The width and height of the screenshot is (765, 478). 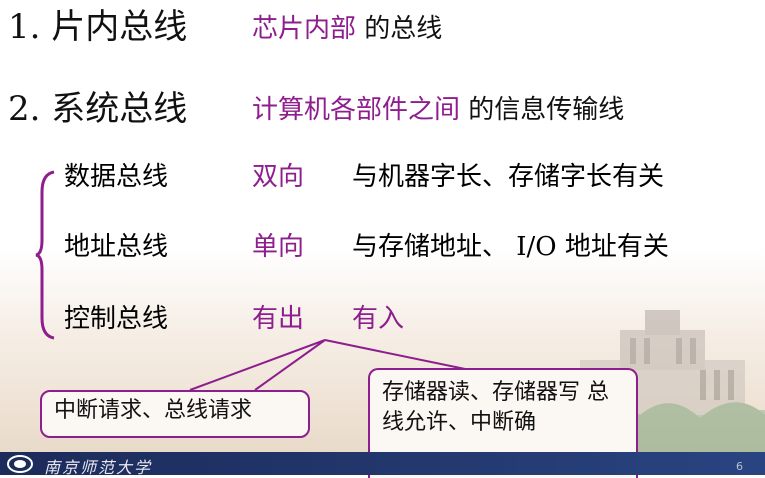 I want to click on callout-in-text: 存储器读、存储器写 总线允许、中断确, so click(x=495, y=407).